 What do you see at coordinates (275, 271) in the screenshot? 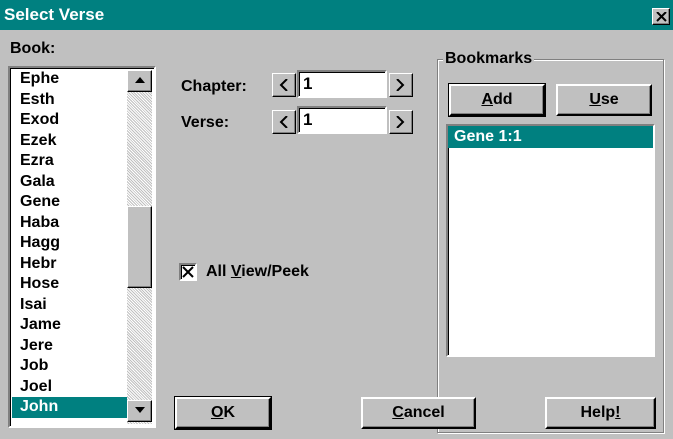
I see `all-view-peek-label-post: iew/Peek` at bounding box center [275, 271].